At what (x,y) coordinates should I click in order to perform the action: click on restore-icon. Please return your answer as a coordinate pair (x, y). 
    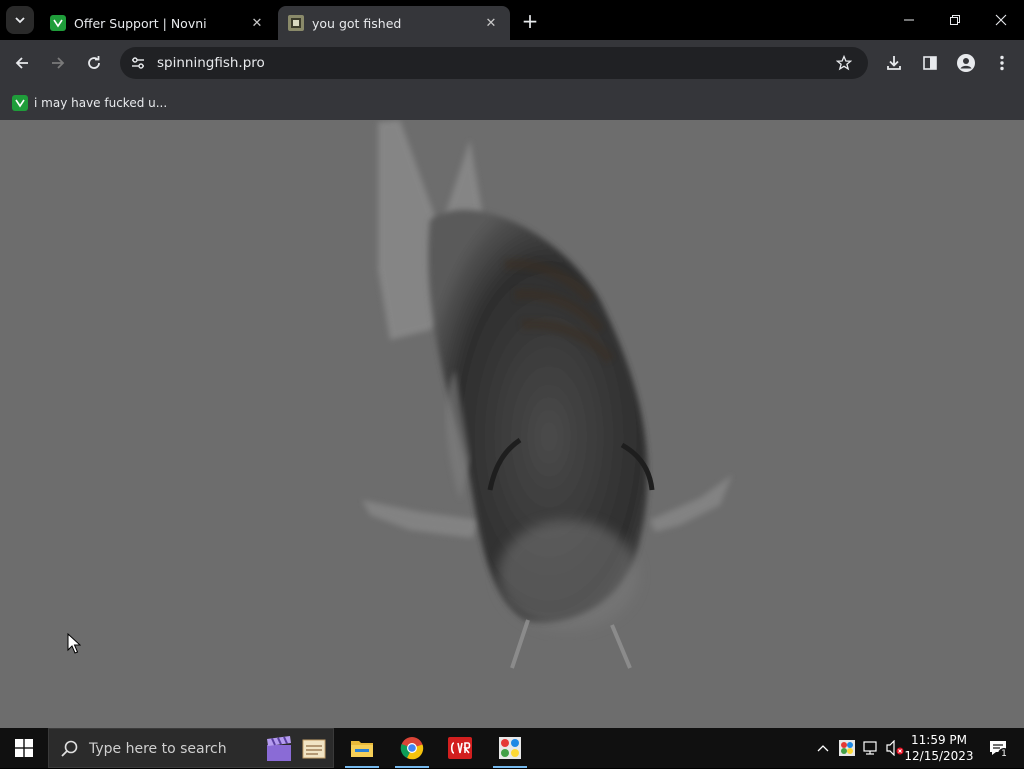
    Looking at the image, I should click on (955, 20).